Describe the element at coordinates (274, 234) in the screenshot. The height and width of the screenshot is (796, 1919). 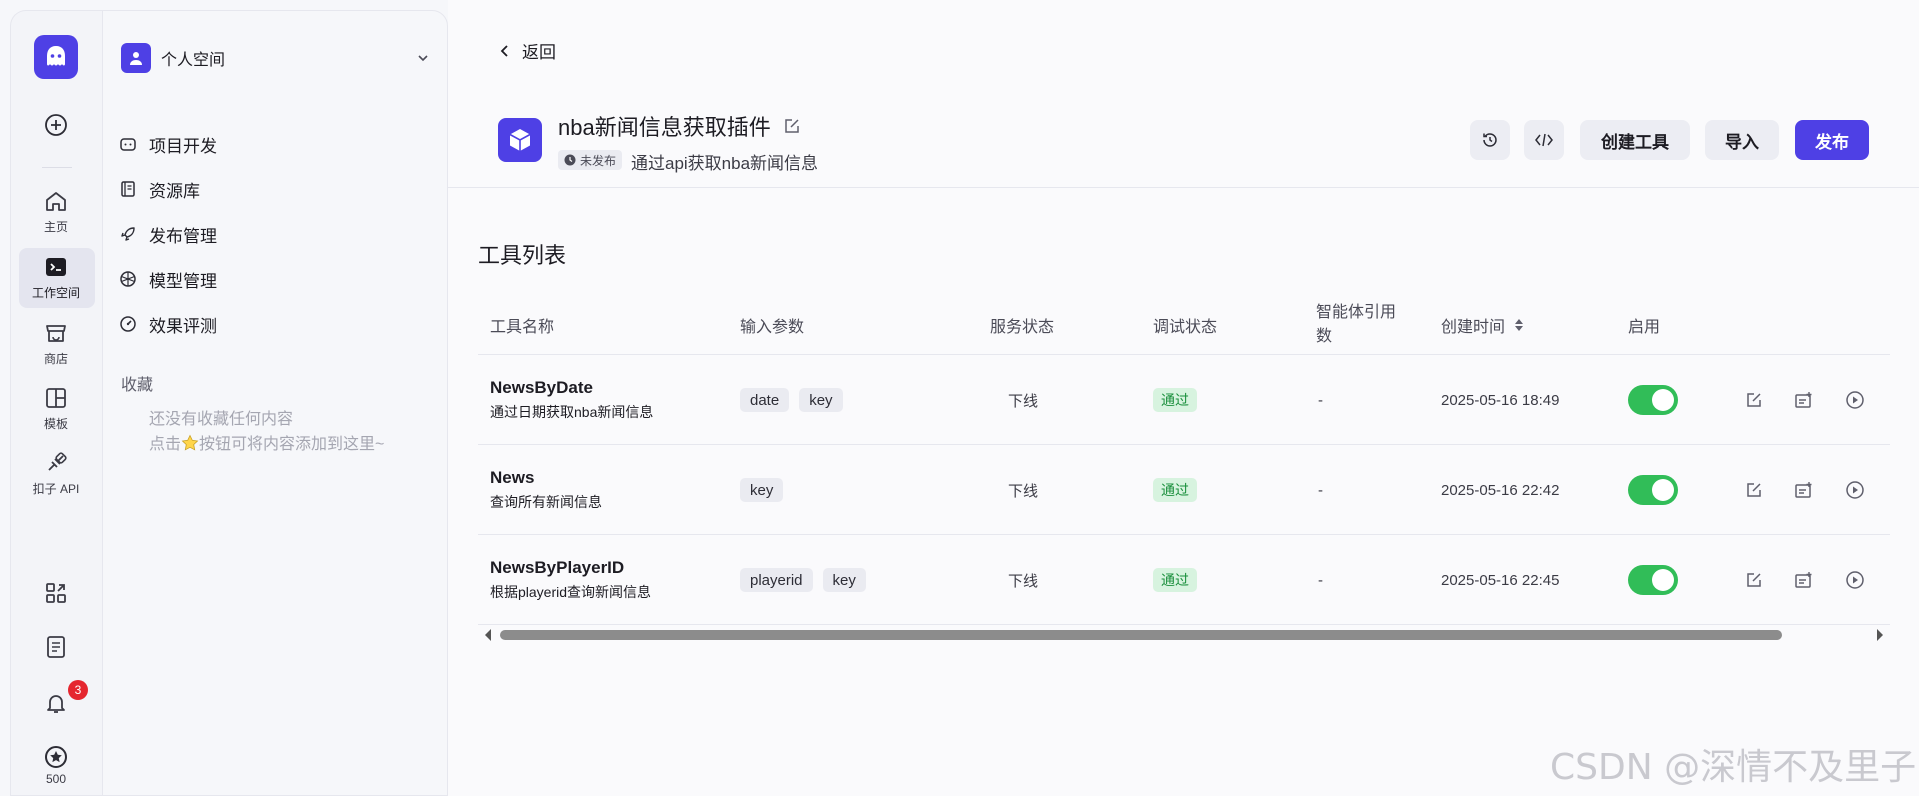
I see `sidebar-item-publish: 发布管理` at that location.